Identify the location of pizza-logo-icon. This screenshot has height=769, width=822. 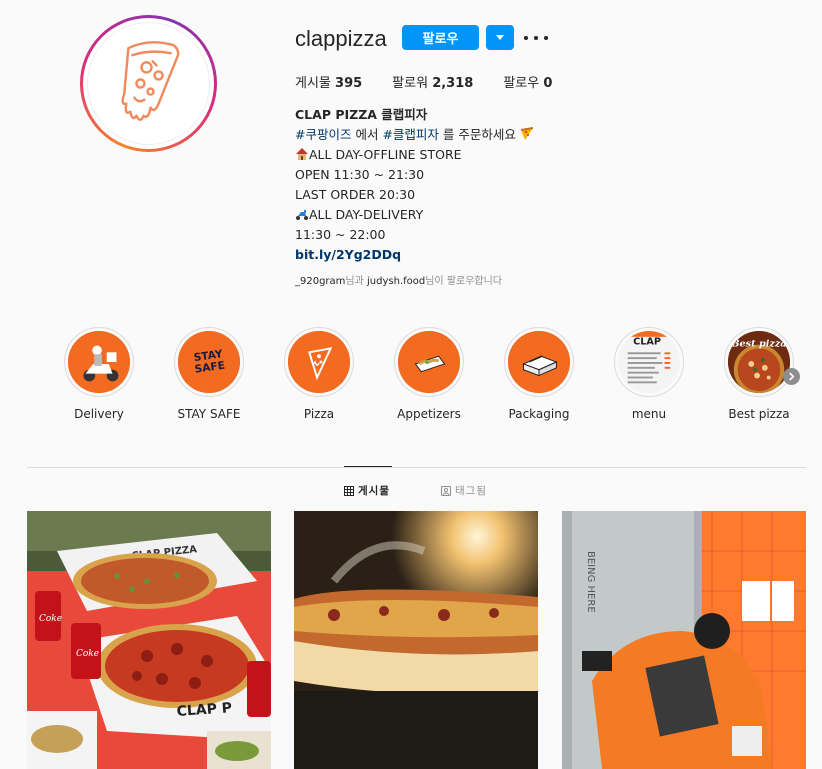
(148, 83).